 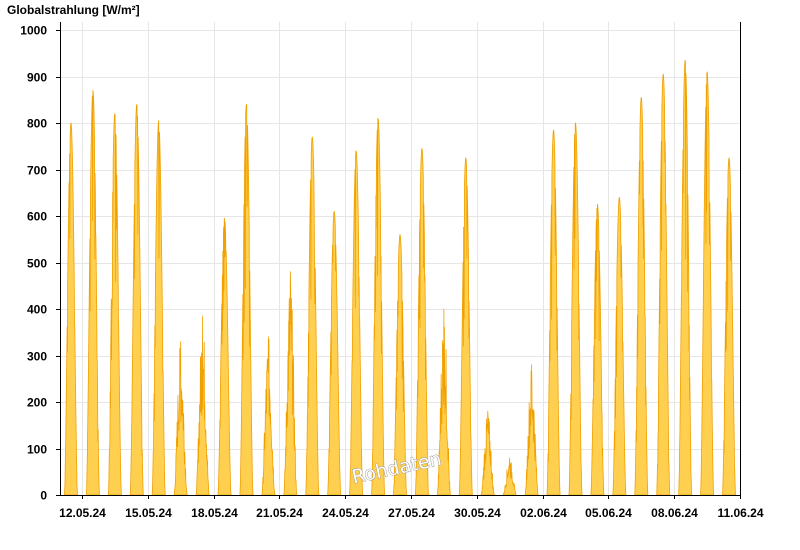 I want to click on y-tick-label: 600, so click(x=37, y=217).